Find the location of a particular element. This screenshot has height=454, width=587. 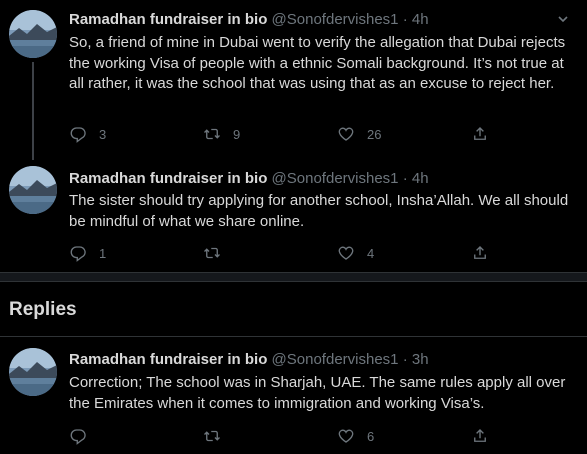

retweet-count: 9 is located at coordinates (237, 134).